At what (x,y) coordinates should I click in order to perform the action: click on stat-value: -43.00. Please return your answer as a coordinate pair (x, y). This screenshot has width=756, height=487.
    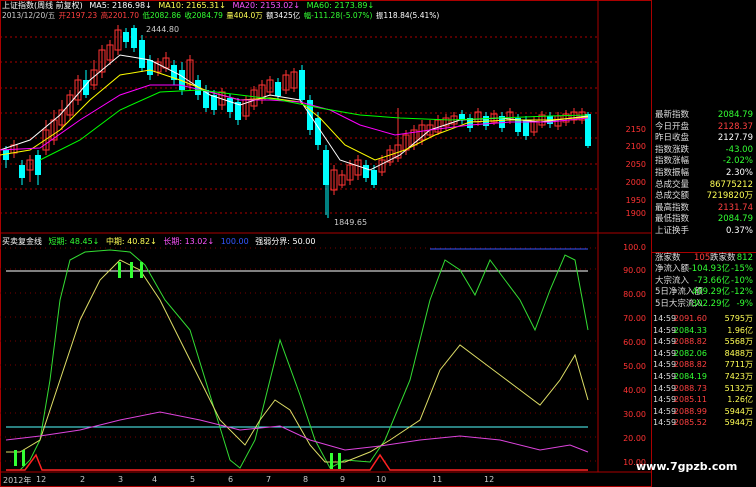
    Looking at the image, I should click on (739, 149).